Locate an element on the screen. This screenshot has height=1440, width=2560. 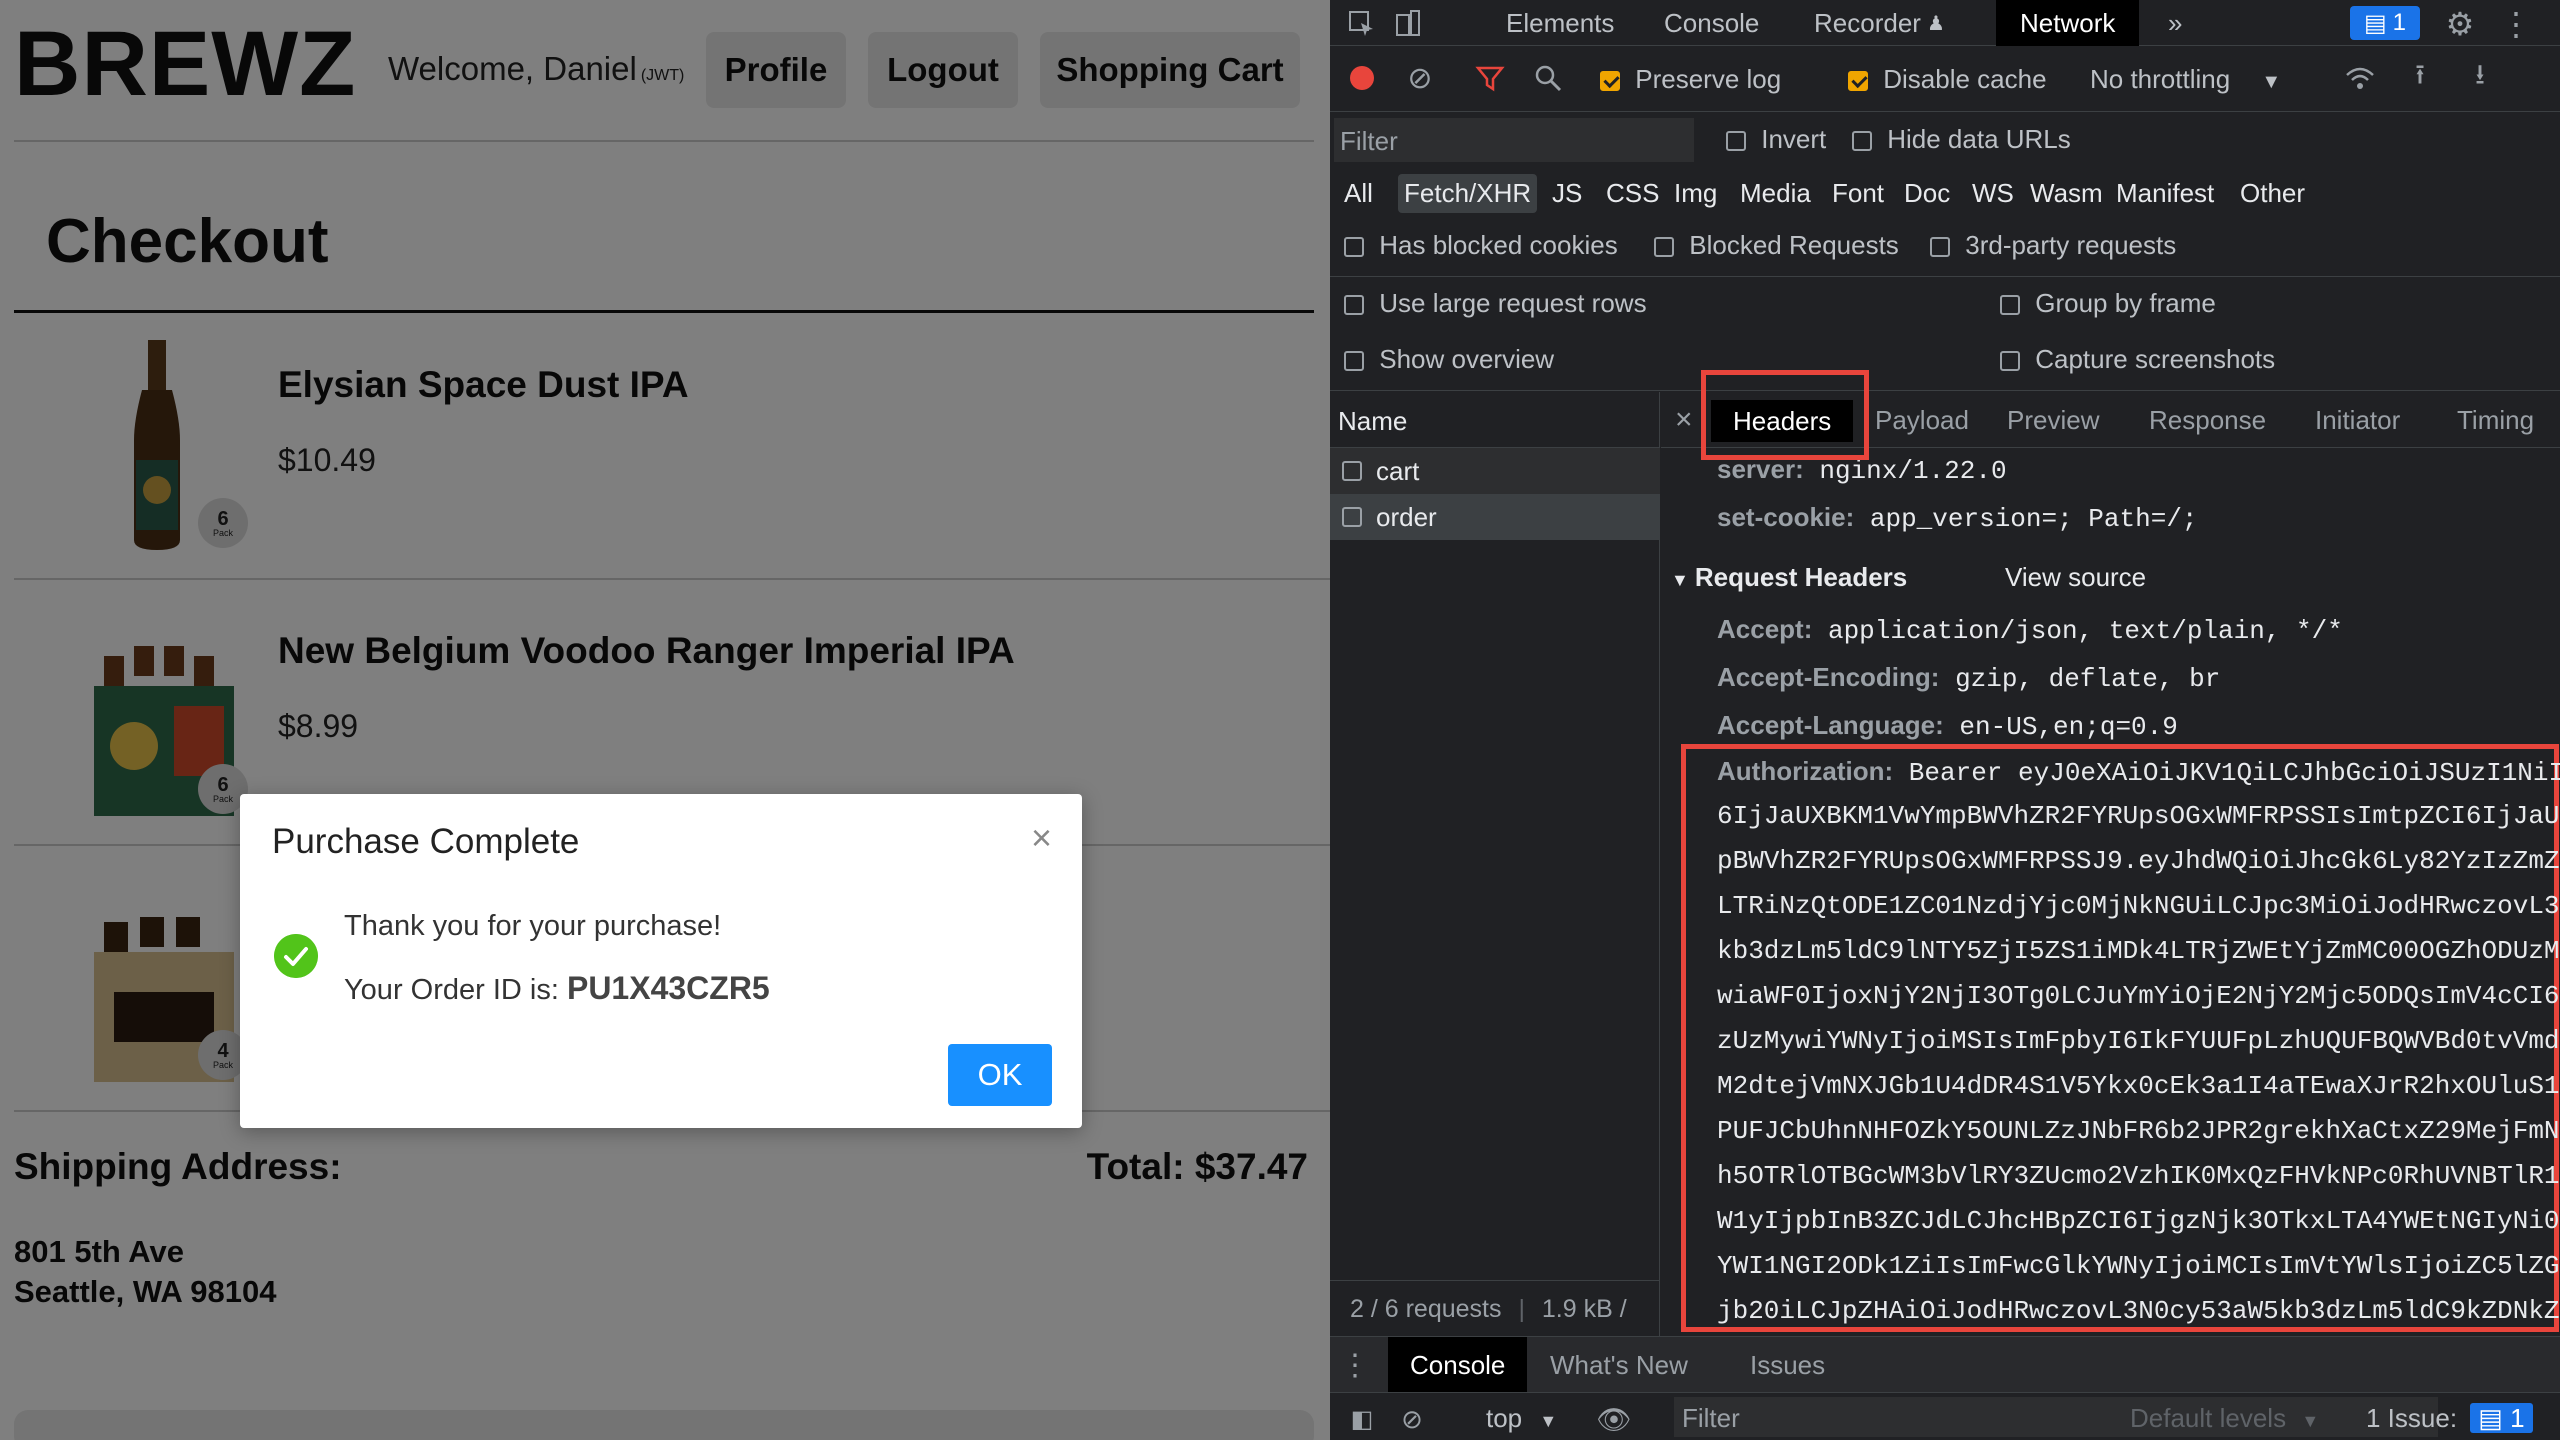
type-filter-wasm: Wasm is located at coordinates (2066, 193).